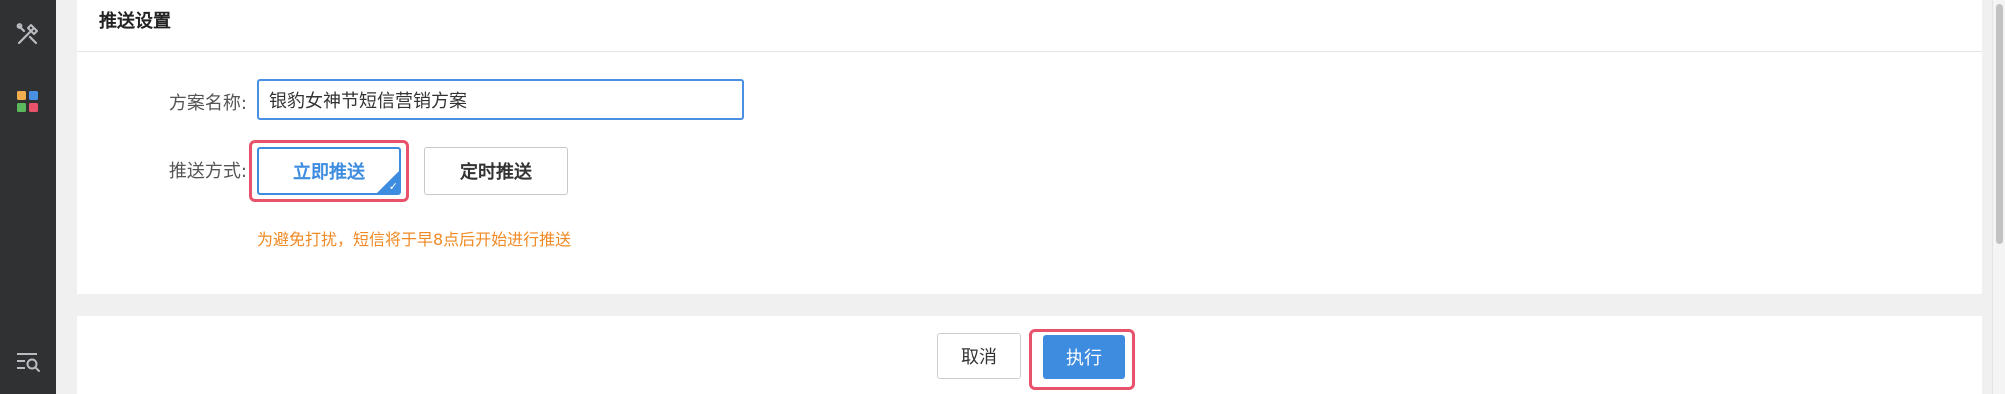 This screenshot has height=394, width=2005. I want to click on left-sidebar, so click(28, 197).